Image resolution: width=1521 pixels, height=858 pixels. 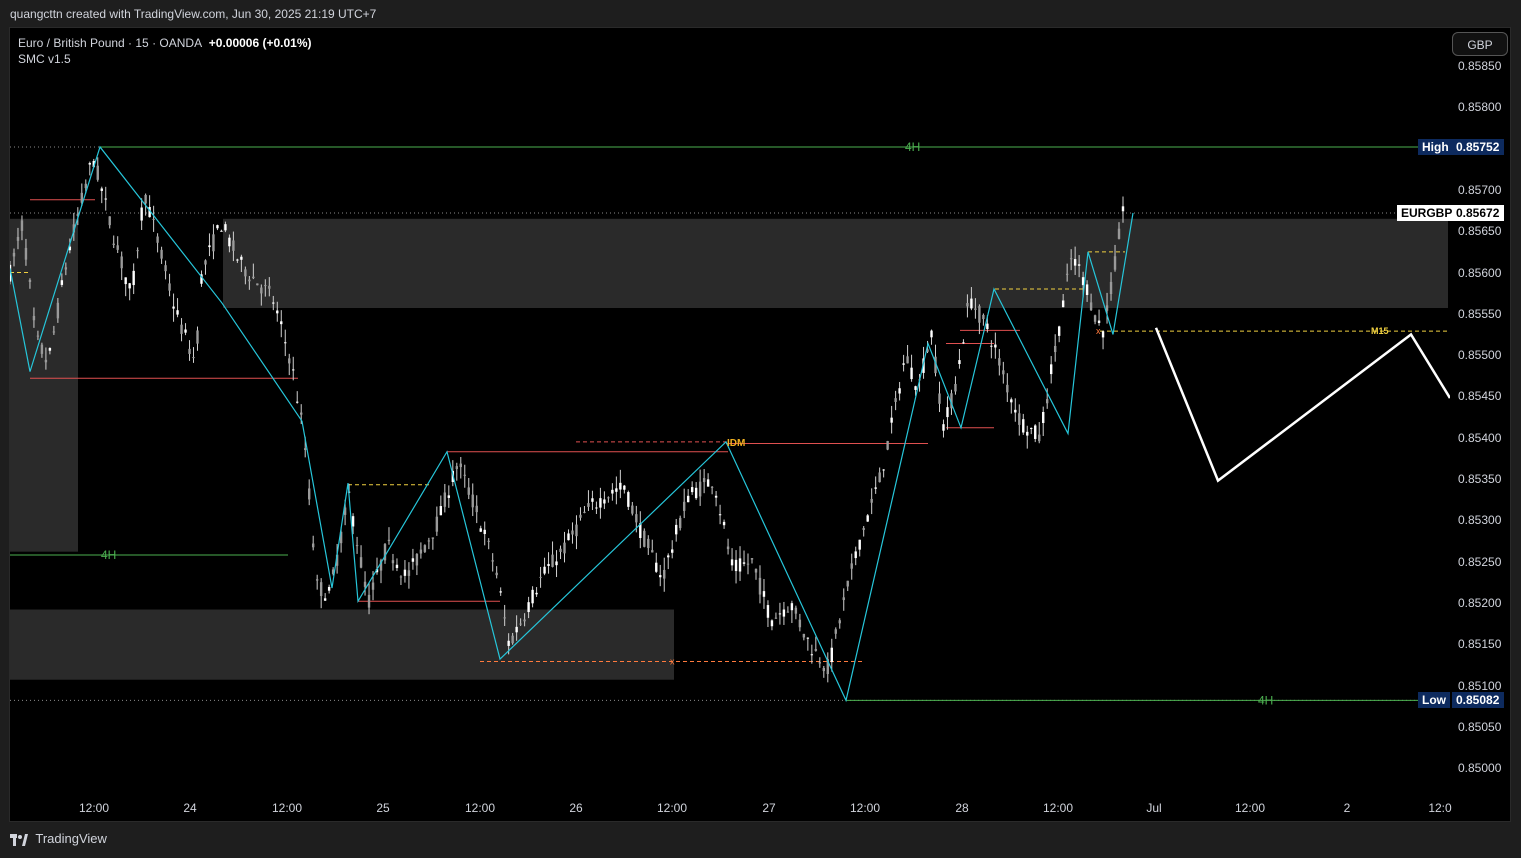 What do you see at coordinates (1380, 331) in the screenshot?
I see `label-m15: M15` at bounding box center [1380, 331].